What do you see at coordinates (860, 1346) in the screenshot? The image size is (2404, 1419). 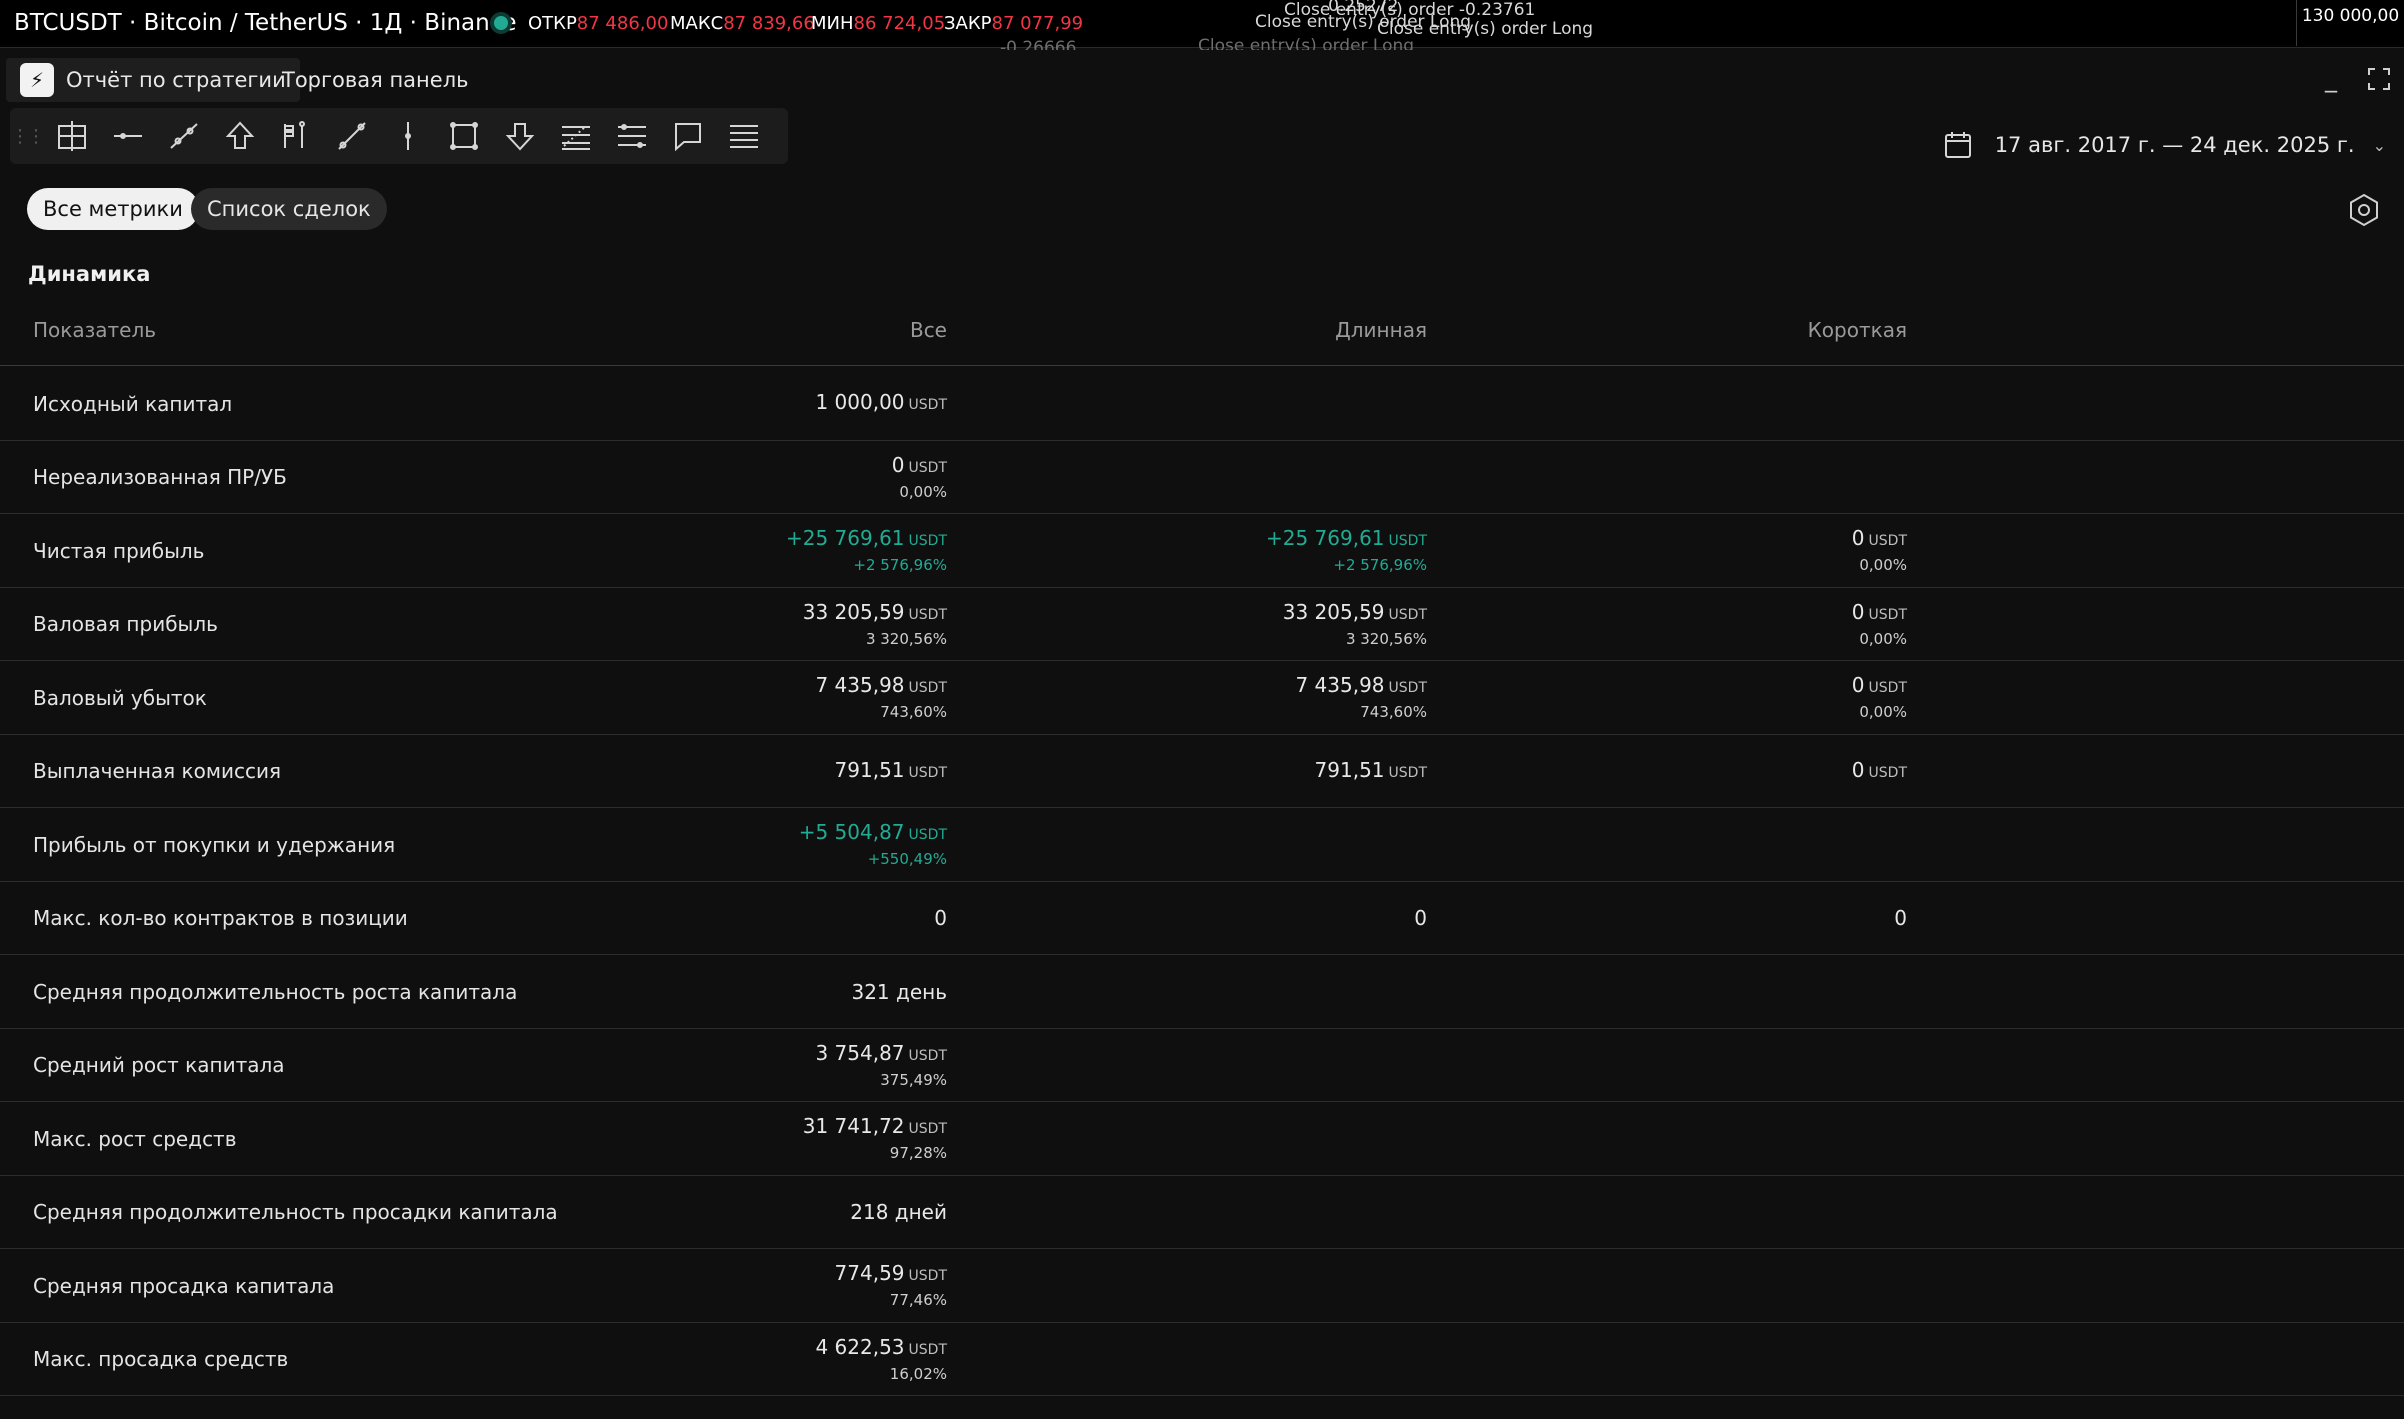 I see `value-number: 4 622,53` at bounding box center [860, 1346].